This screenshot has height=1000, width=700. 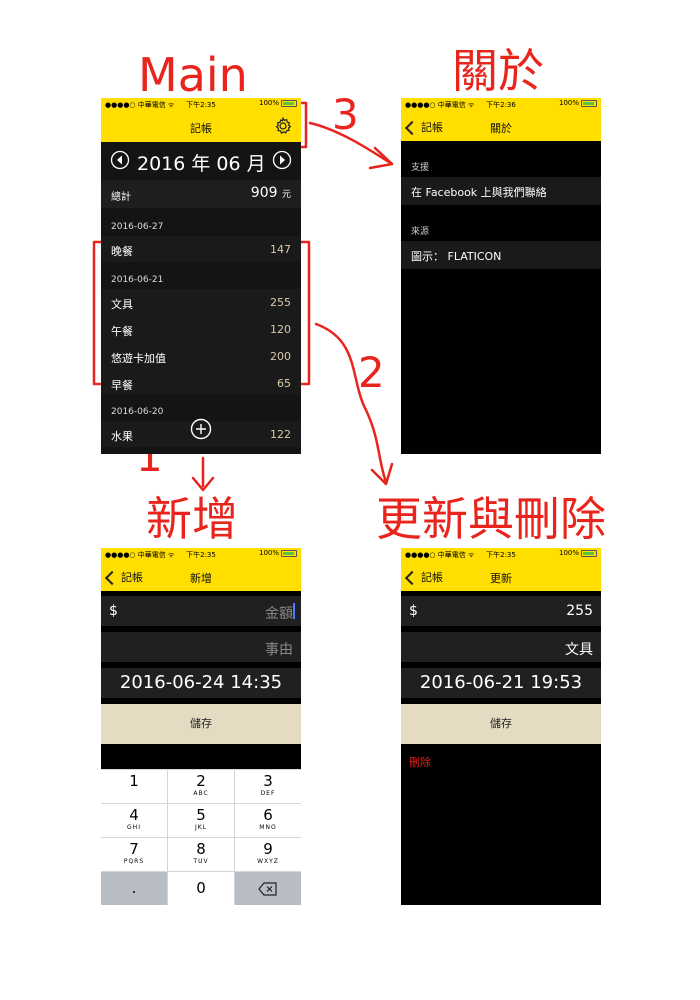 I want to click on plus-circle-icon, so click(x=201, y=429).